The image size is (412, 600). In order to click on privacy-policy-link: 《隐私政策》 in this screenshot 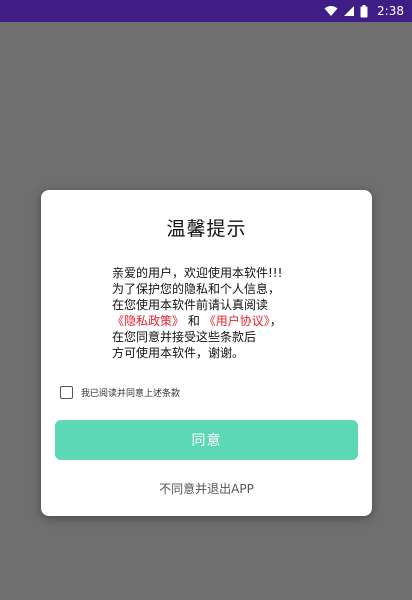, I will do `click(148, 321)`.